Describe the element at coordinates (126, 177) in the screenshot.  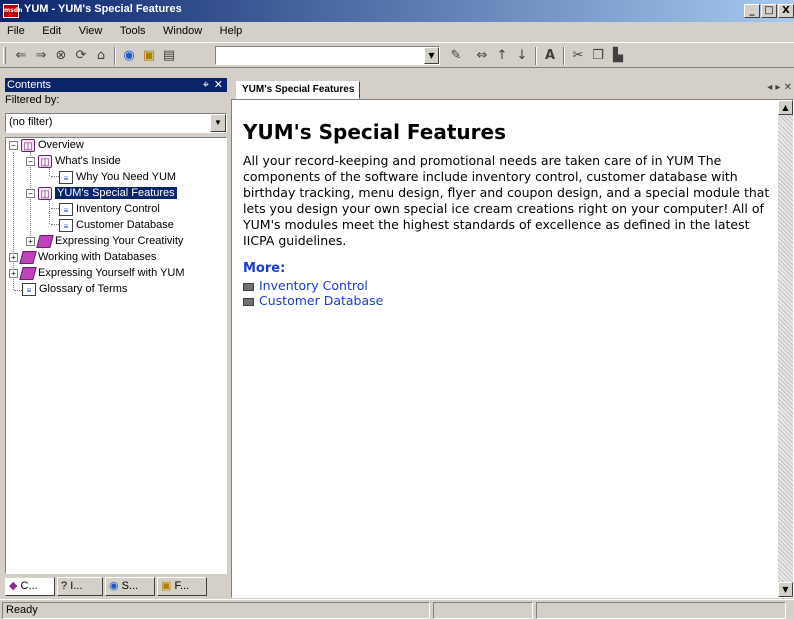
I see `tree-item-label: Why You Need YUM` at that location.